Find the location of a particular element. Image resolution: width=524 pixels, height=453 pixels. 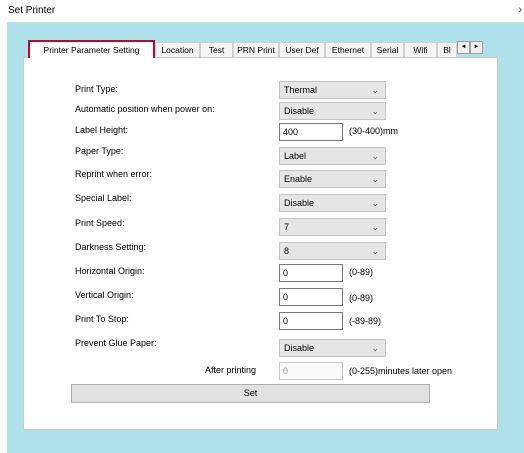

title-bar: Set Printer › is located at coordinates (262, 11).